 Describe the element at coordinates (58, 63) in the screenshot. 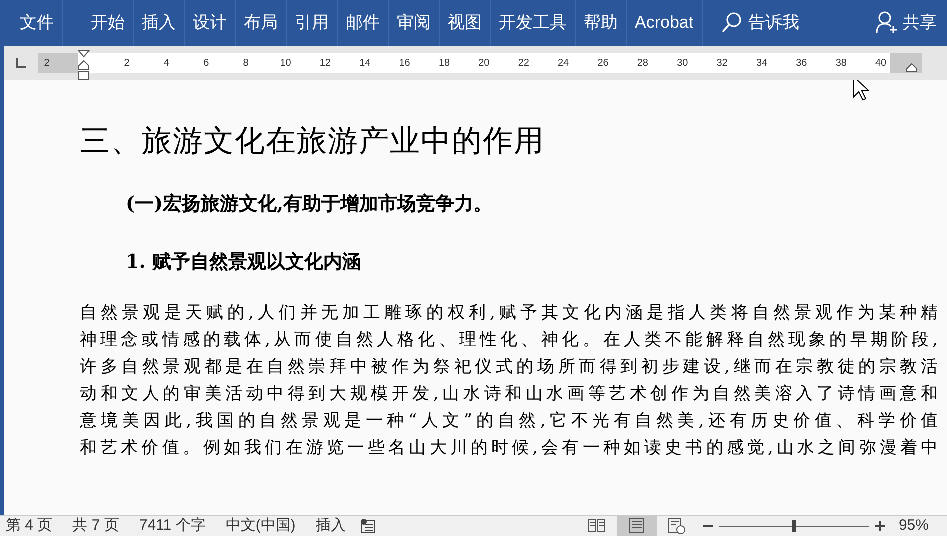

I see `ruler-margin` at that location.